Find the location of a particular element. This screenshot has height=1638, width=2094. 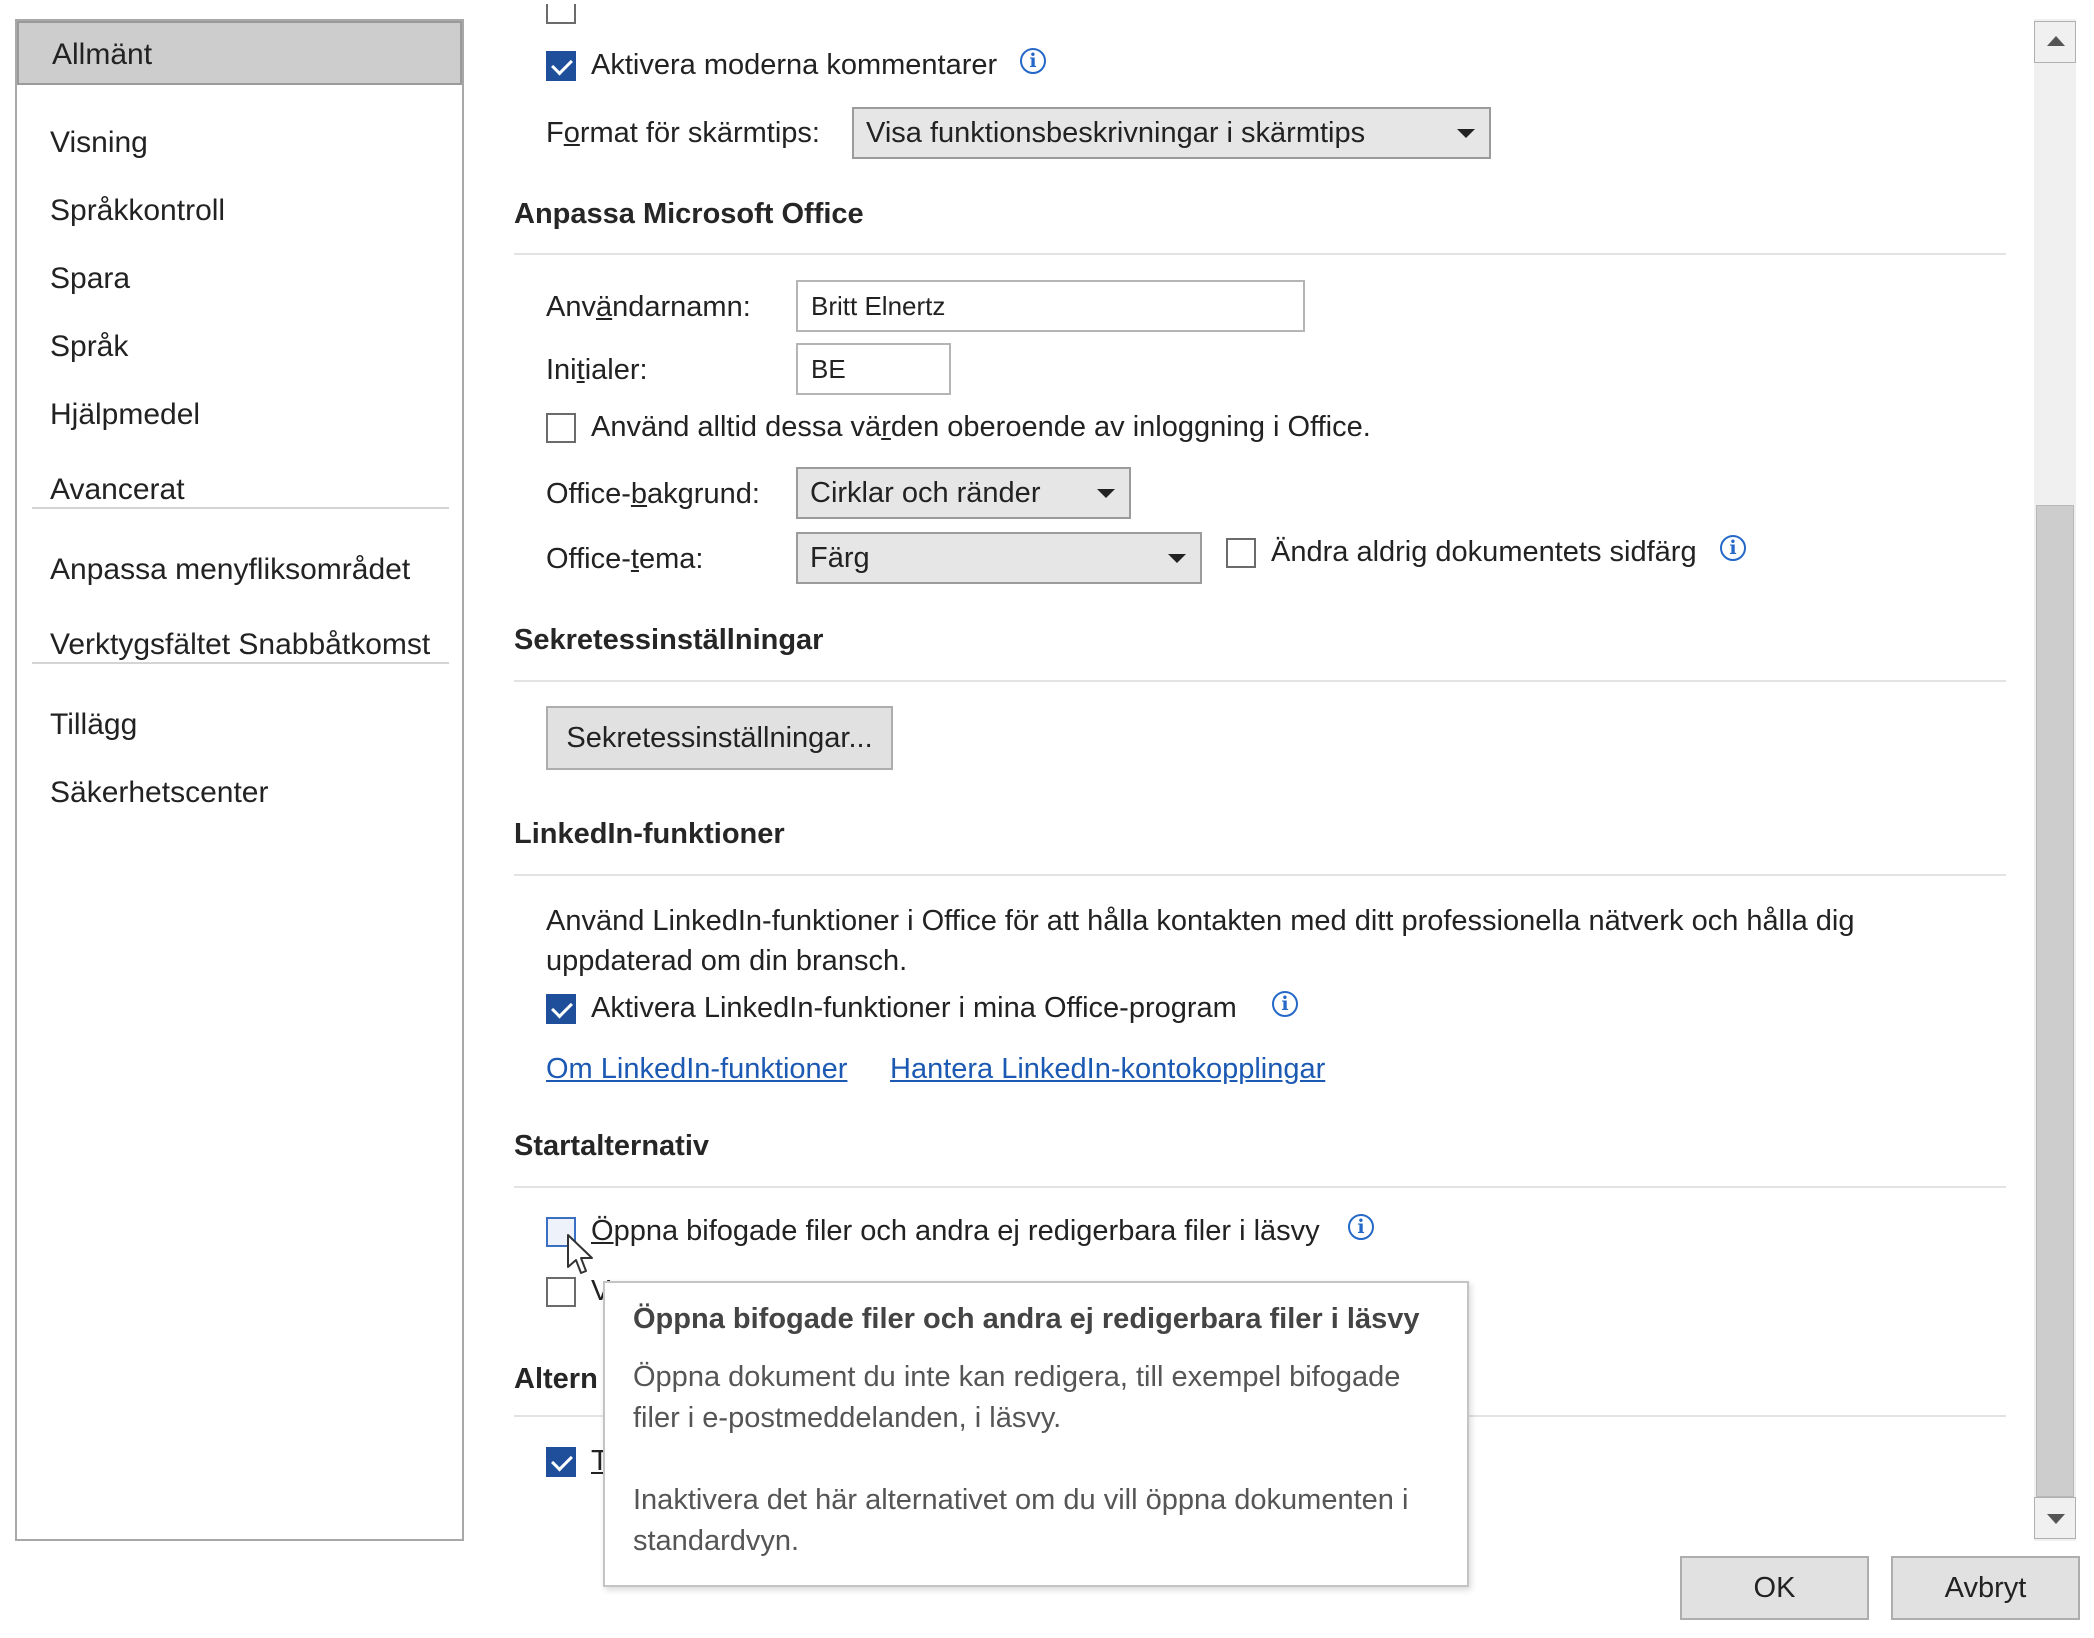

tooltip-line: filer i e-postmeddelanden, i läsvy. is located at coordinates (847, 1418).